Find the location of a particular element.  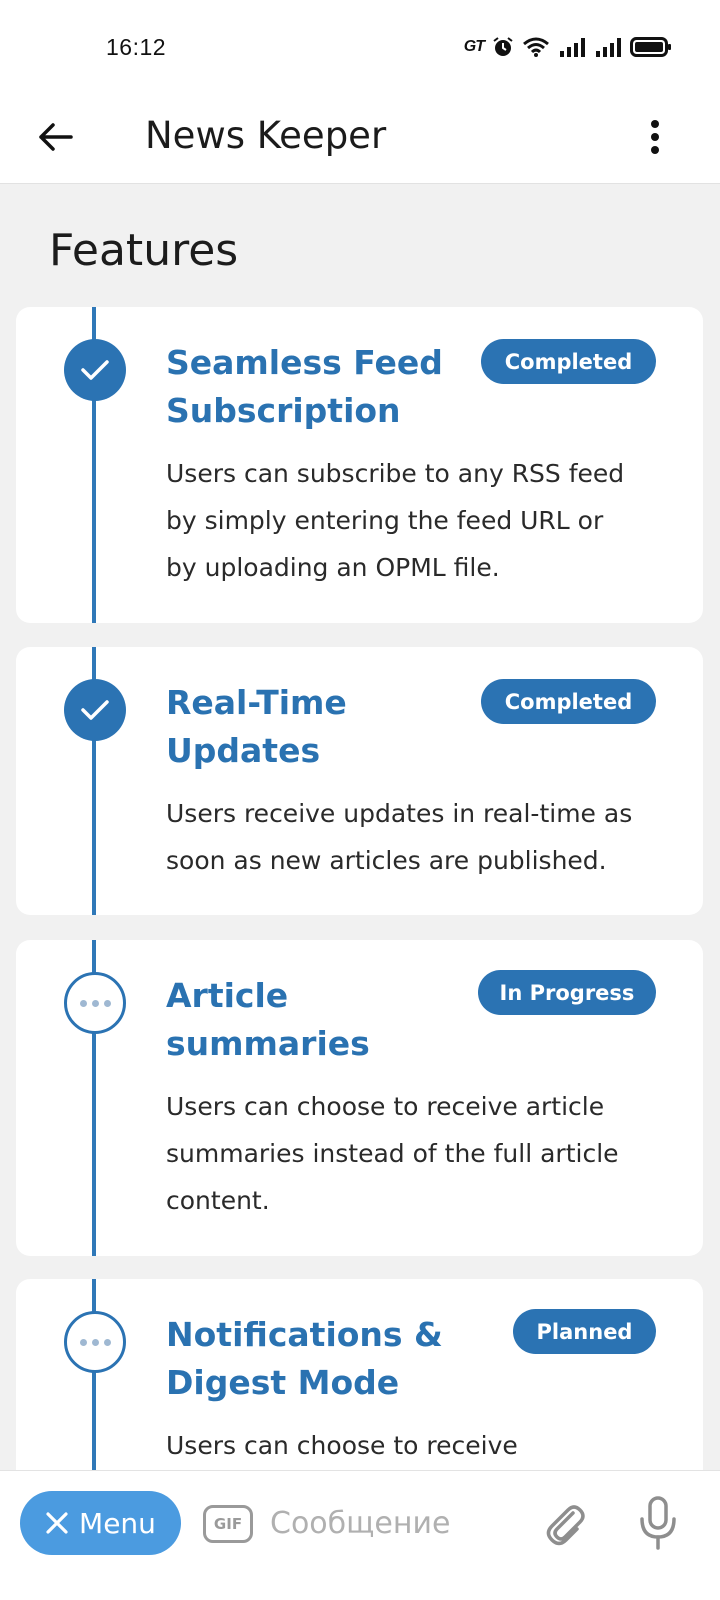

app-bar: News Keeper is located at coordinates (360, 138).